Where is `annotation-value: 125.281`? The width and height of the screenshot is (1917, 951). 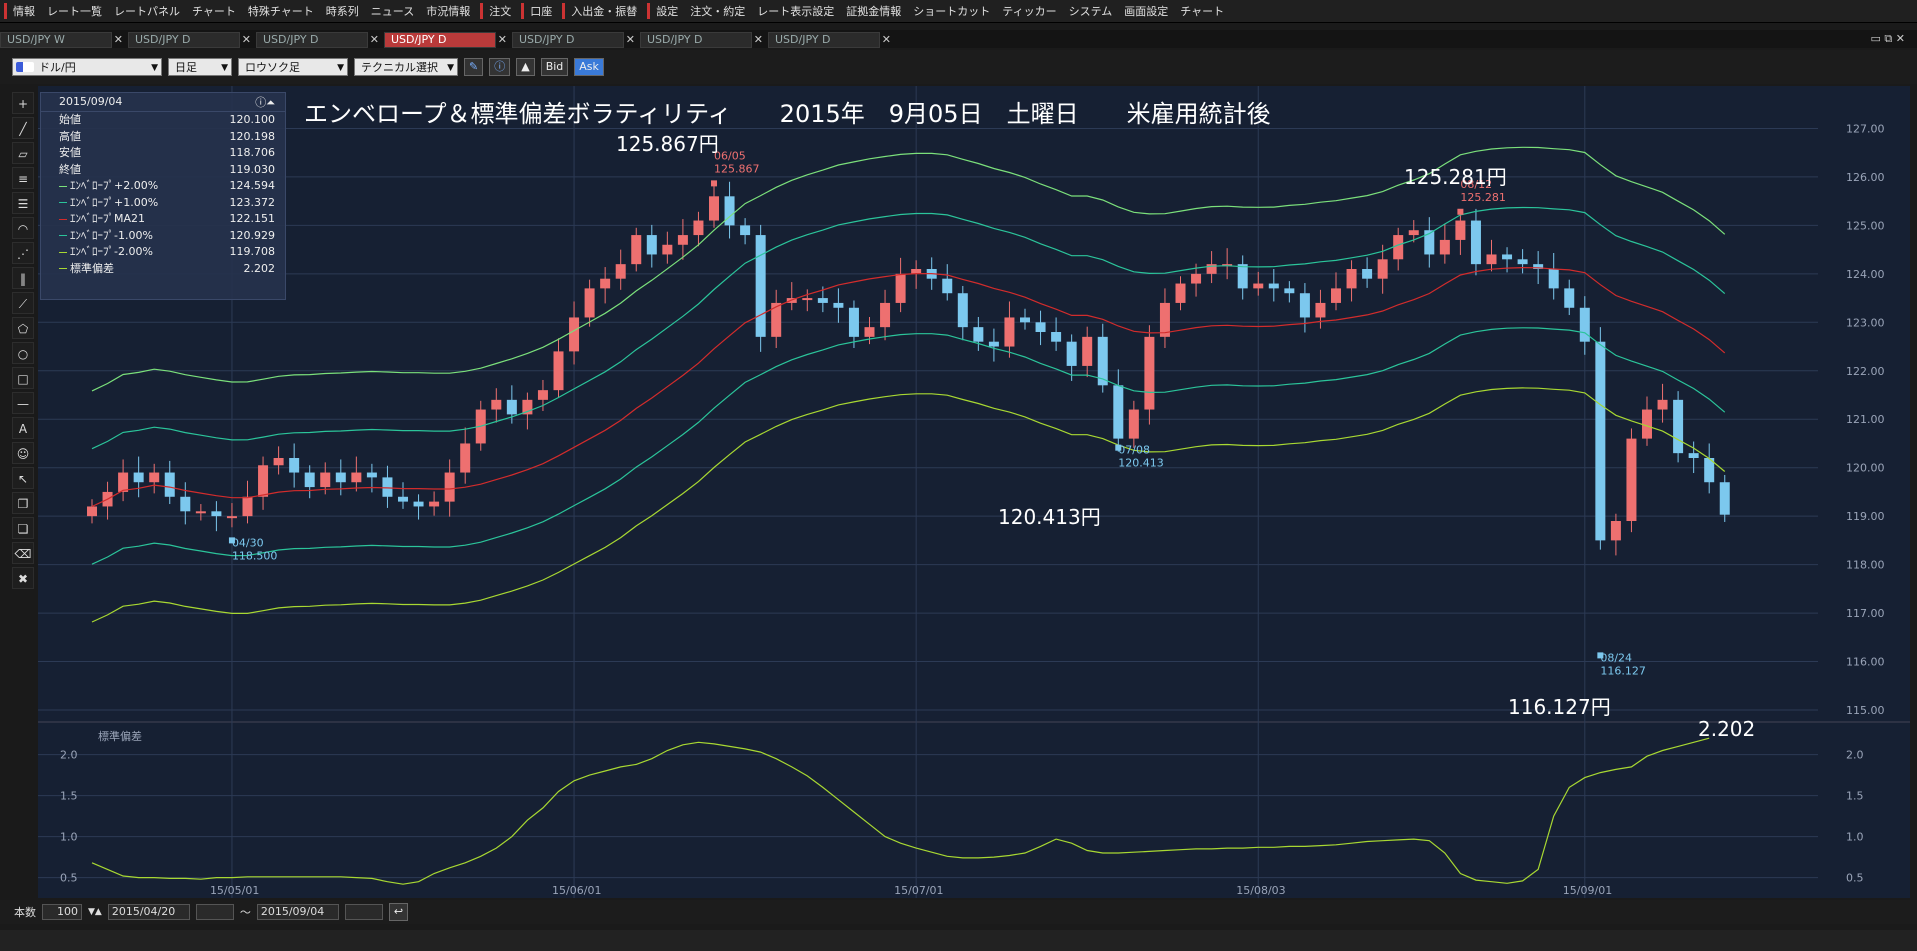 annotation-value: 125.281 is located at coordinates (1483, 197).